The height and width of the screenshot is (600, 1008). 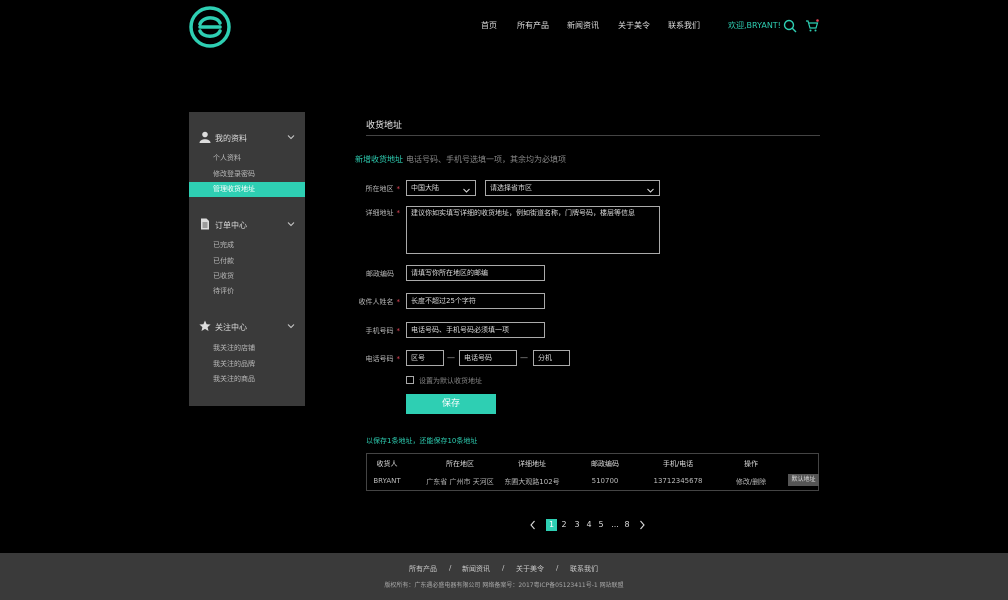 What do you see at coordinates (231, 225) in the screenshot?
I see `sidebar-group-label: 订单中心` at bounding box center [231, 225].